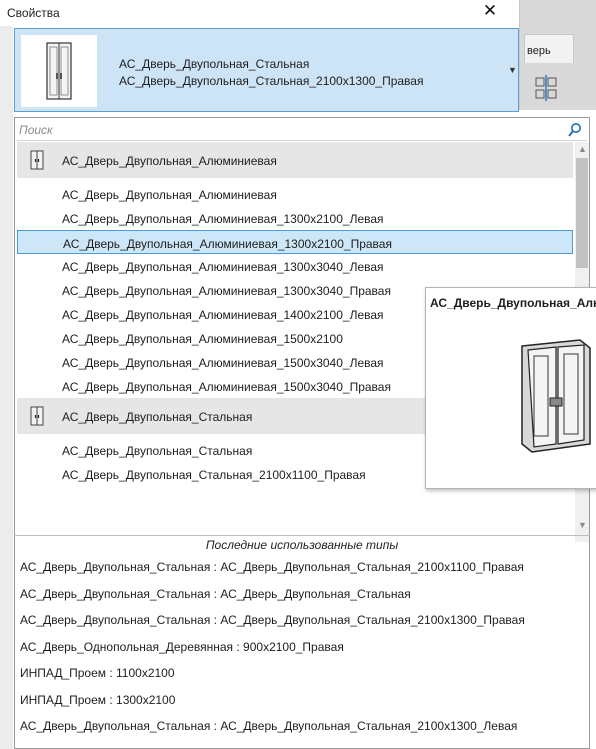 The image size is (596, 749). What do you see at coordinates (539, 51) in the screenshot?
I see `ribbon-tab-label: верь` at bounding box center [539, 51].